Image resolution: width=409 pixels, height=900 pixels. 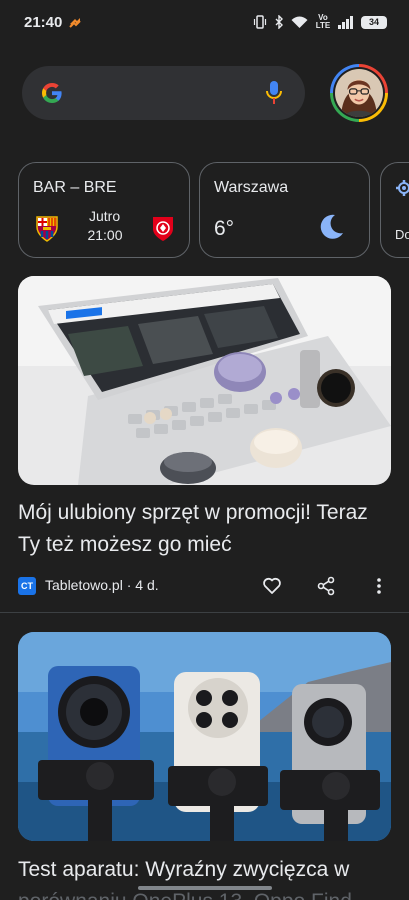 What do you see at coordinates (163, 229) in the screenshot?
I see `stade-brestois-crest-icon` at bounding box center [163, 229].